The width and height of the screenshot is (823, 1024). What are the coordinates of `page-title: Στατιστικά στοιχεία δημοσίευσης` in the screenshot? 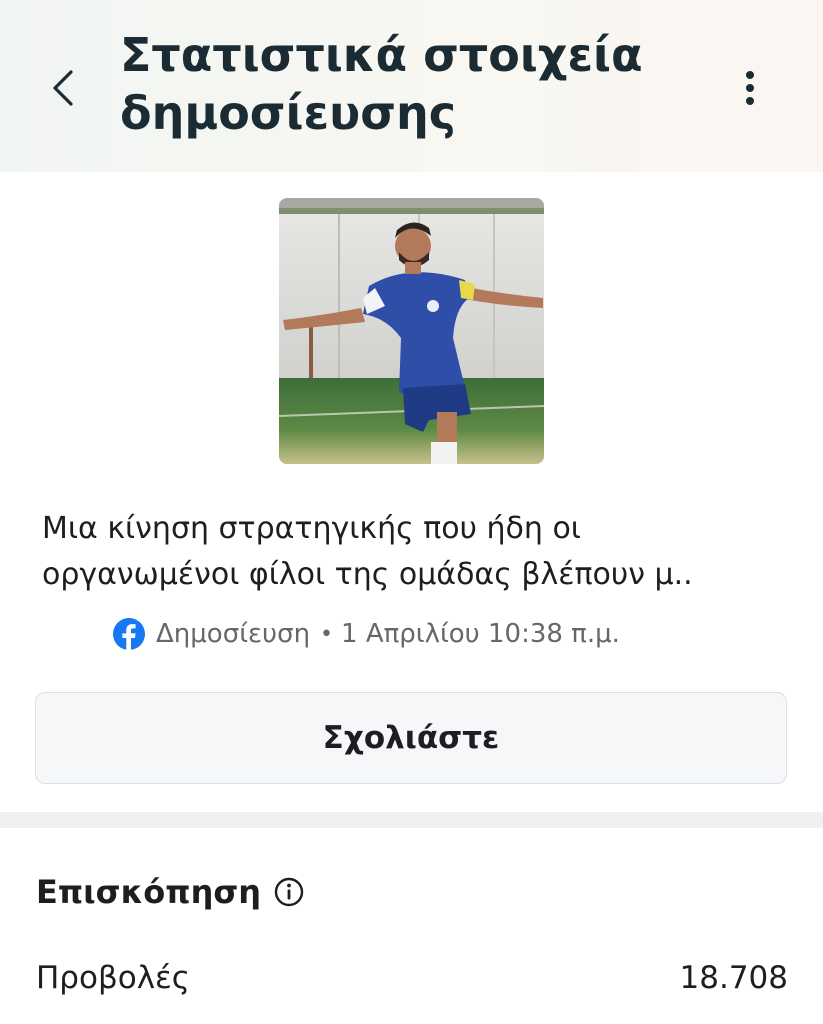 It's located at (381, 84).